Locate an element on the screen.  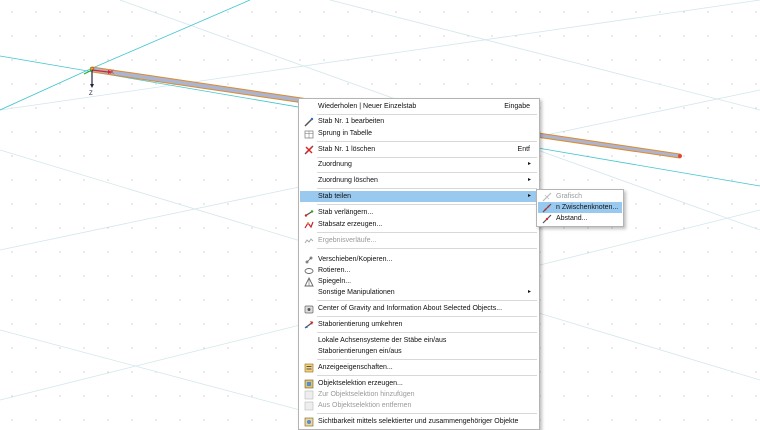
shortcut-label: Entf is located at coordinates (523, 149).